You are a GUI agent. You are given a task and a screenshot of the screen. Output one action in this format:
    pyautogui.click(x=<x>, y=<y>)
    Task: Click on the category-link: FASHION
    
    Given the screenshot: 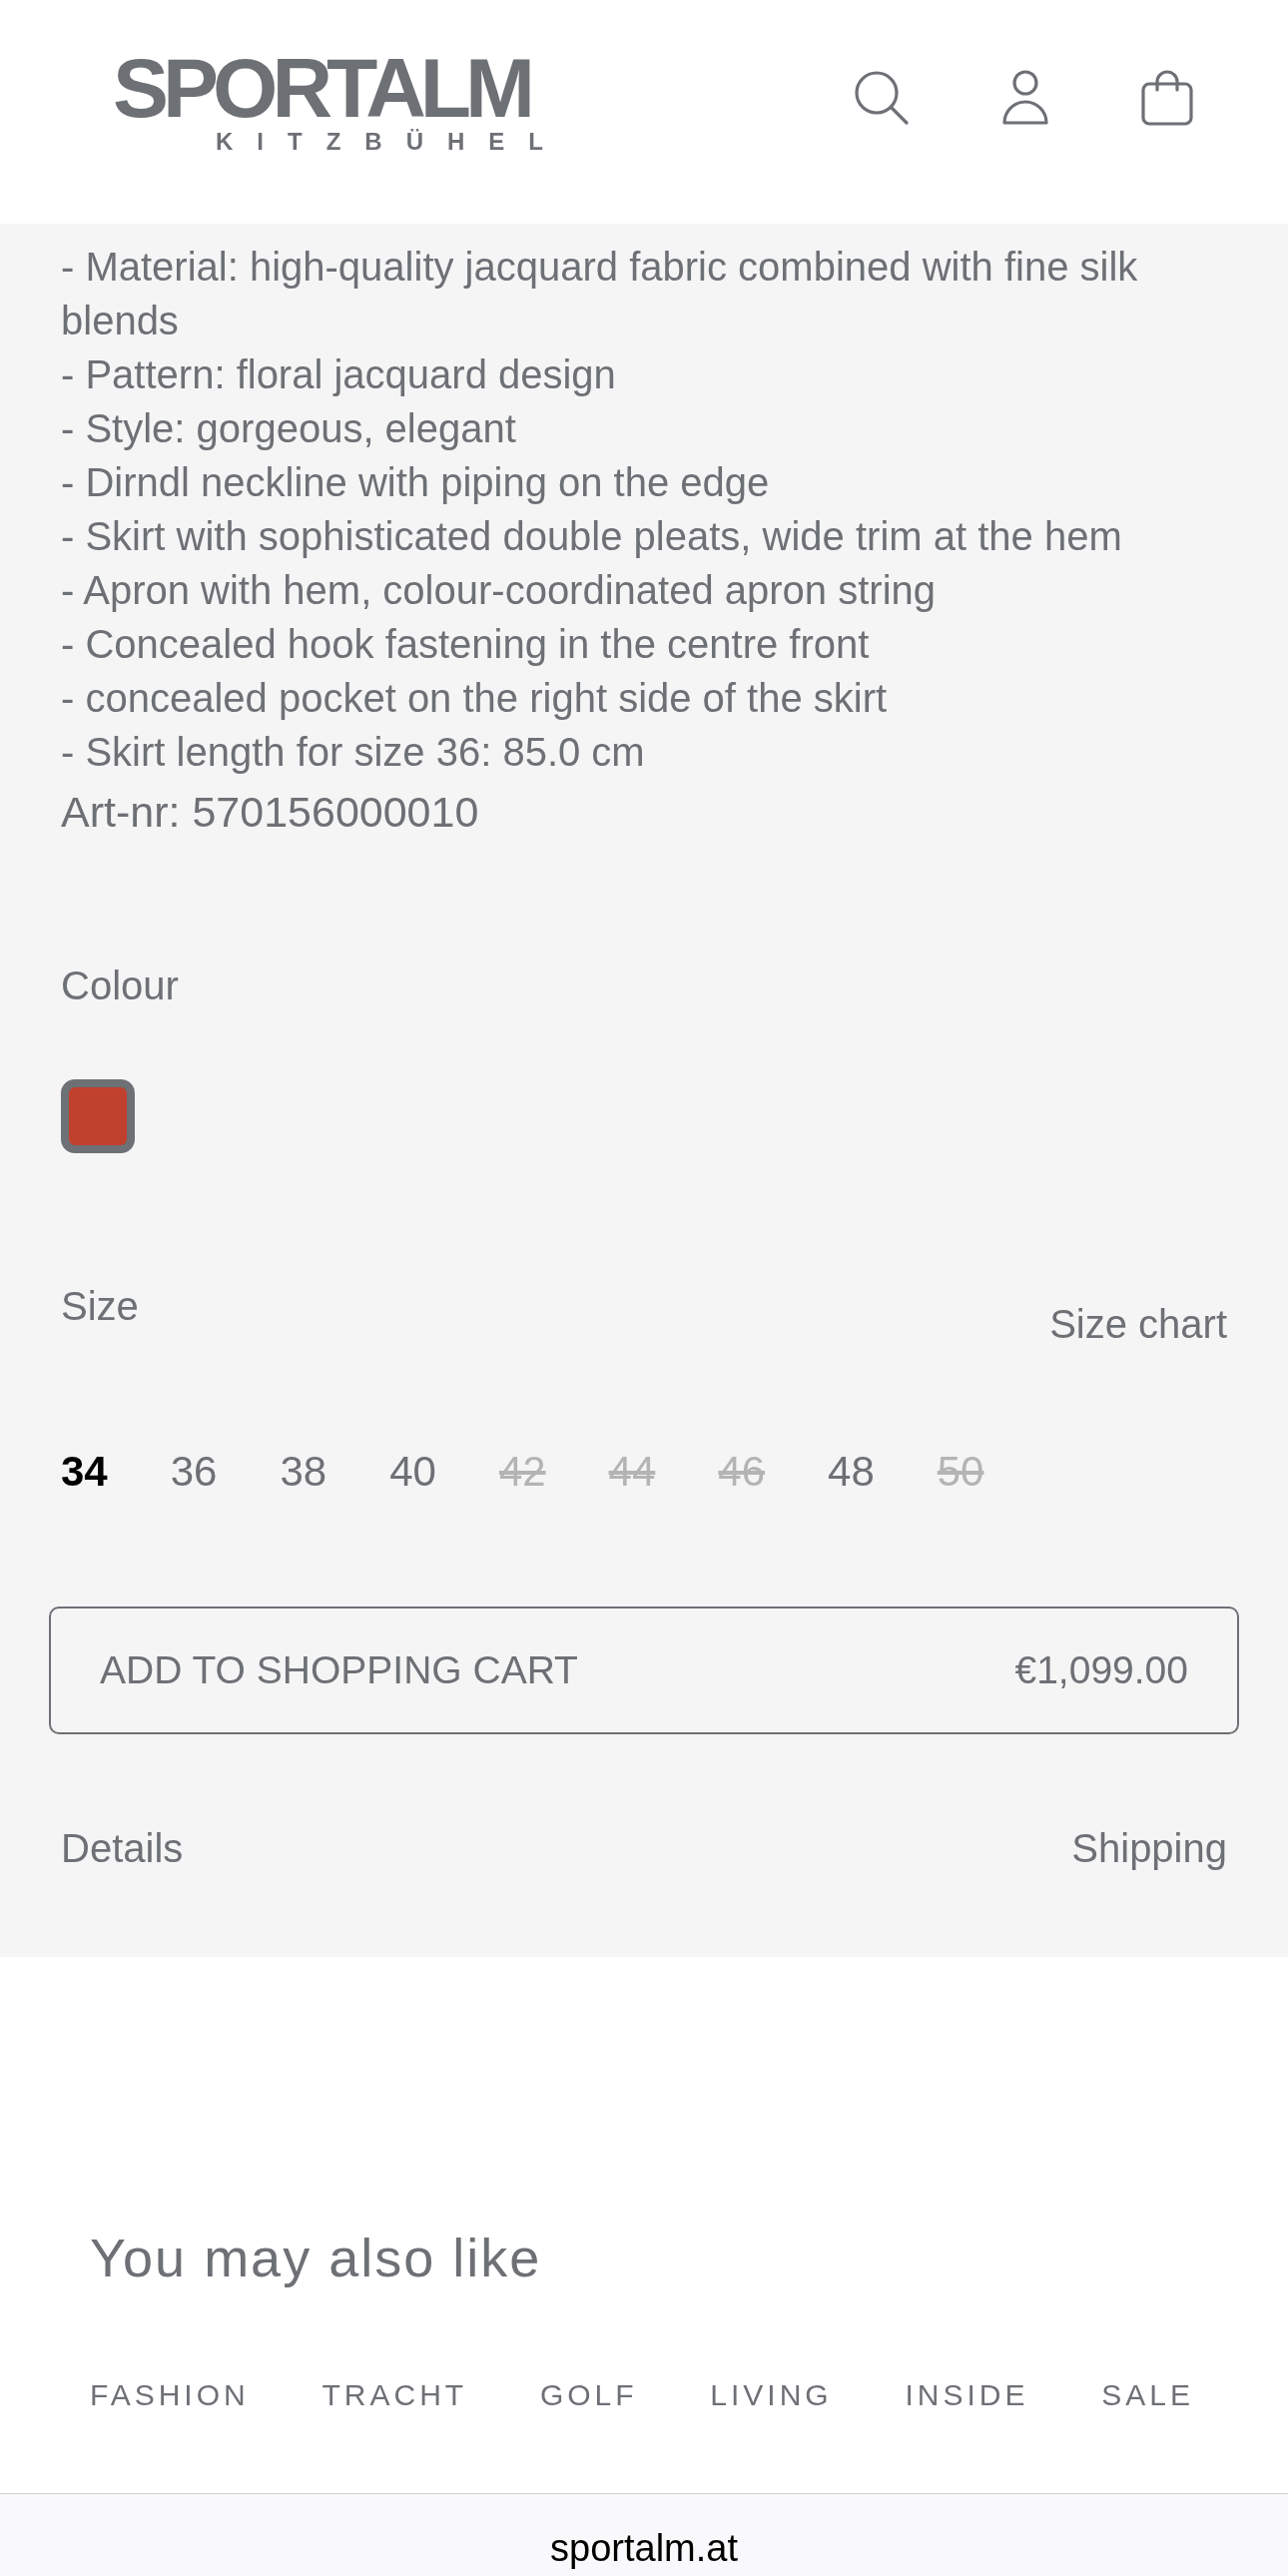 What is the action you would take?
    pyautogui.click(x=170, y=2395)
    